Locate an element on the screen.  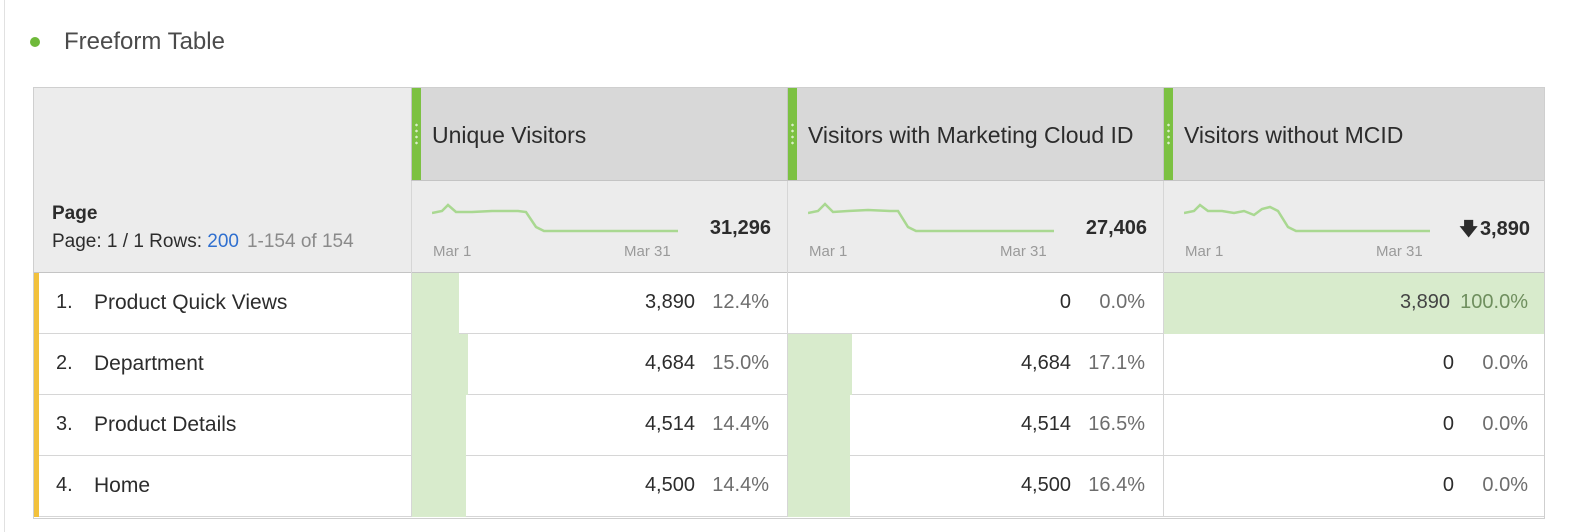
metric-cell: 4,514 14.4% is located at coordinates (600, 425).